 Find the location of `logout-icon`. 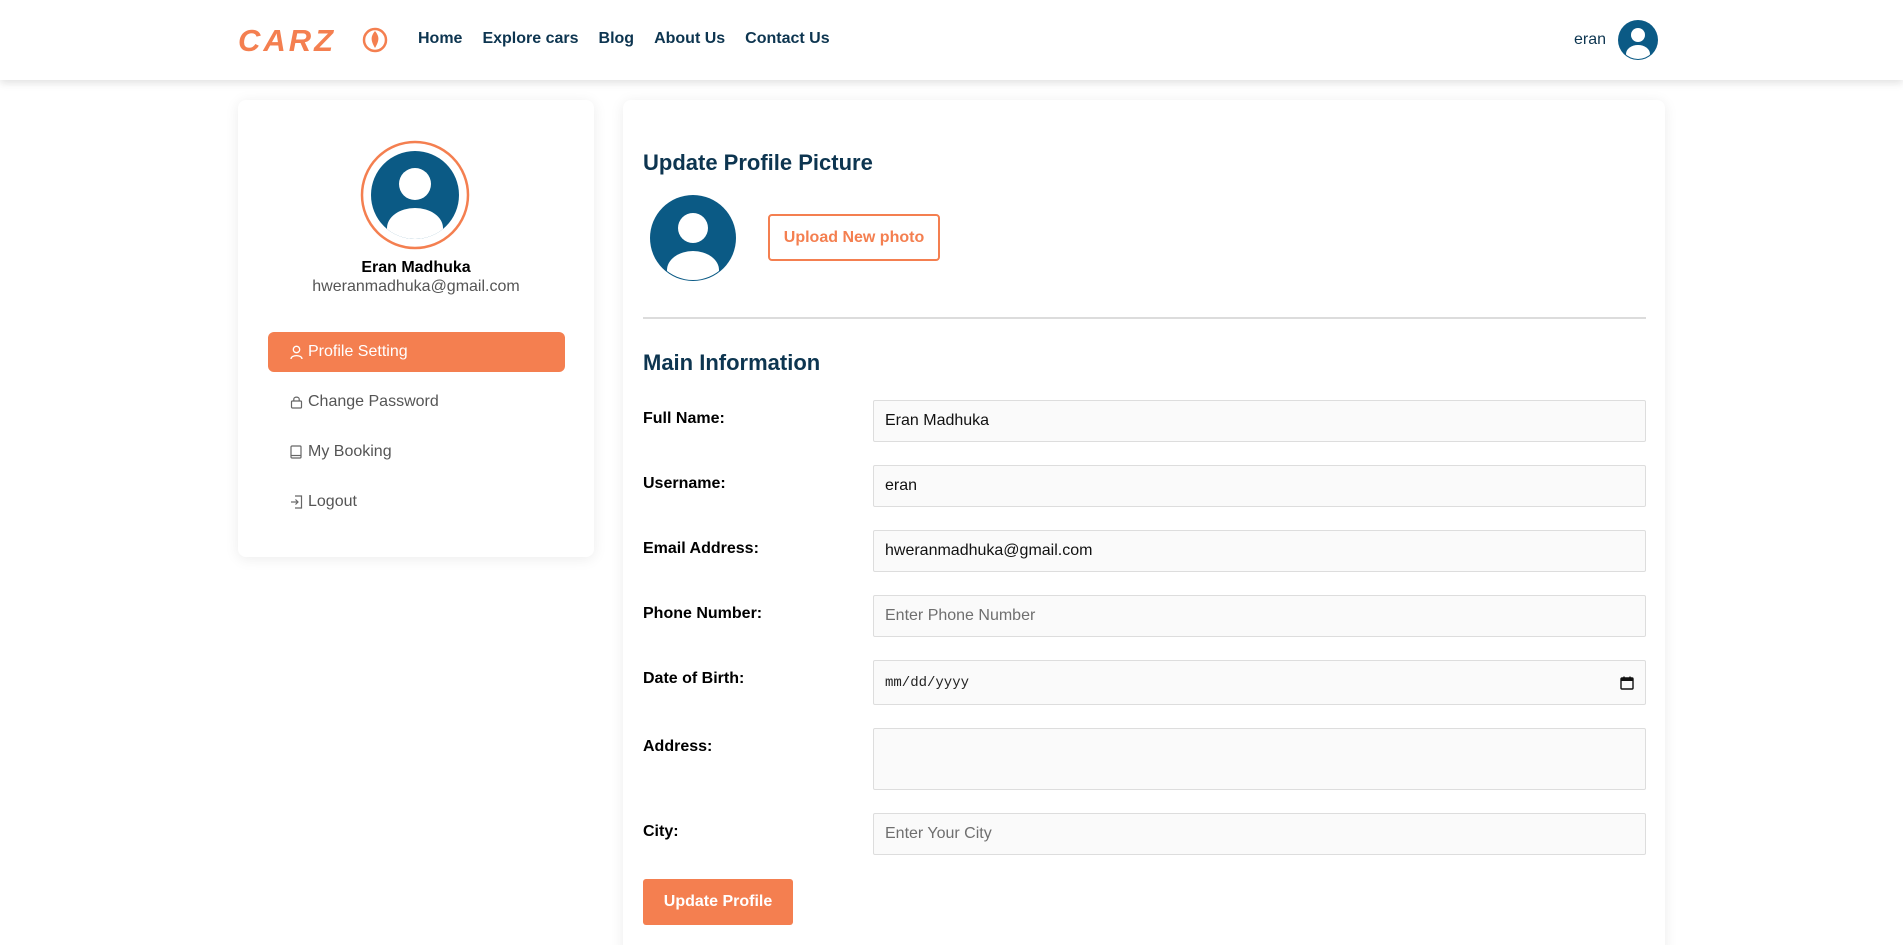

logout-icon is located at coordinates (296, 502).